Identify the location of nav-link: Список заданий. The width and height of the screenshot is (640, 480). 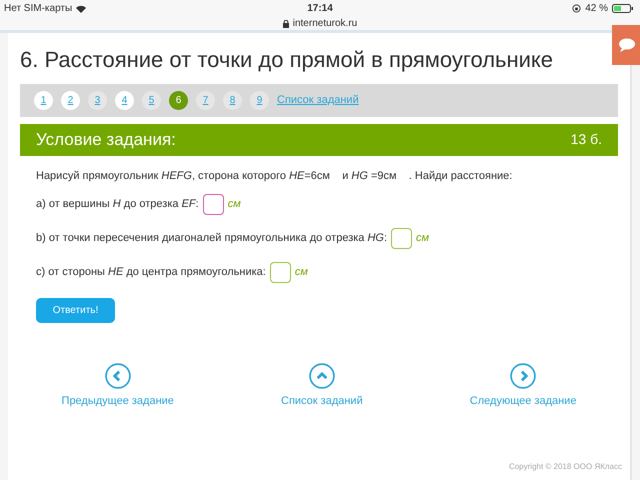
(322, 401).